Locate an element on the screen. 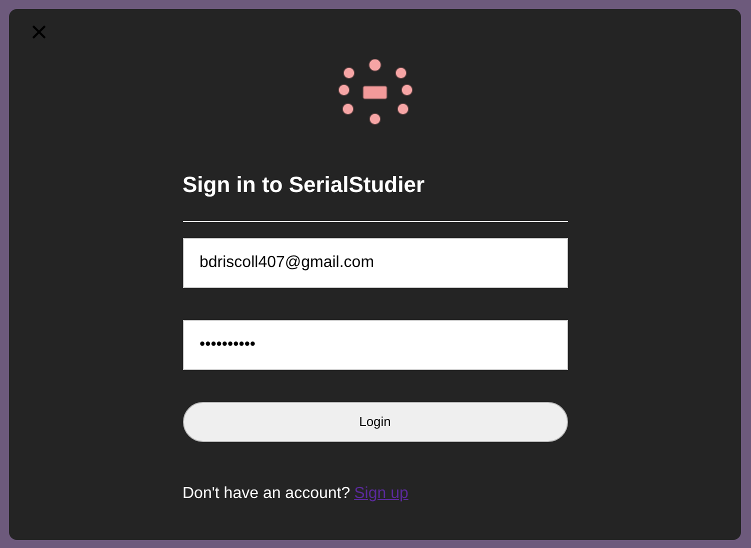 The width and height of the screenshot is (751, 548). login-button: Login is located at coordinates (375, 422).